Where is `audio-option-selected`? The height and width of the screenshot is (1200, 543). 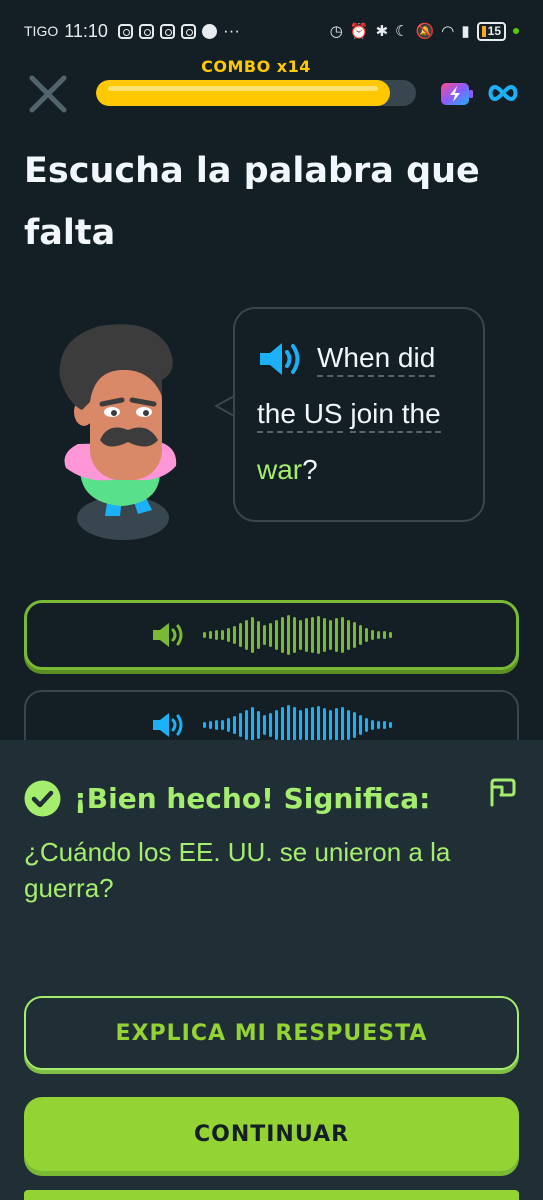 audio-option-selected is located at coordinates (271, 635).